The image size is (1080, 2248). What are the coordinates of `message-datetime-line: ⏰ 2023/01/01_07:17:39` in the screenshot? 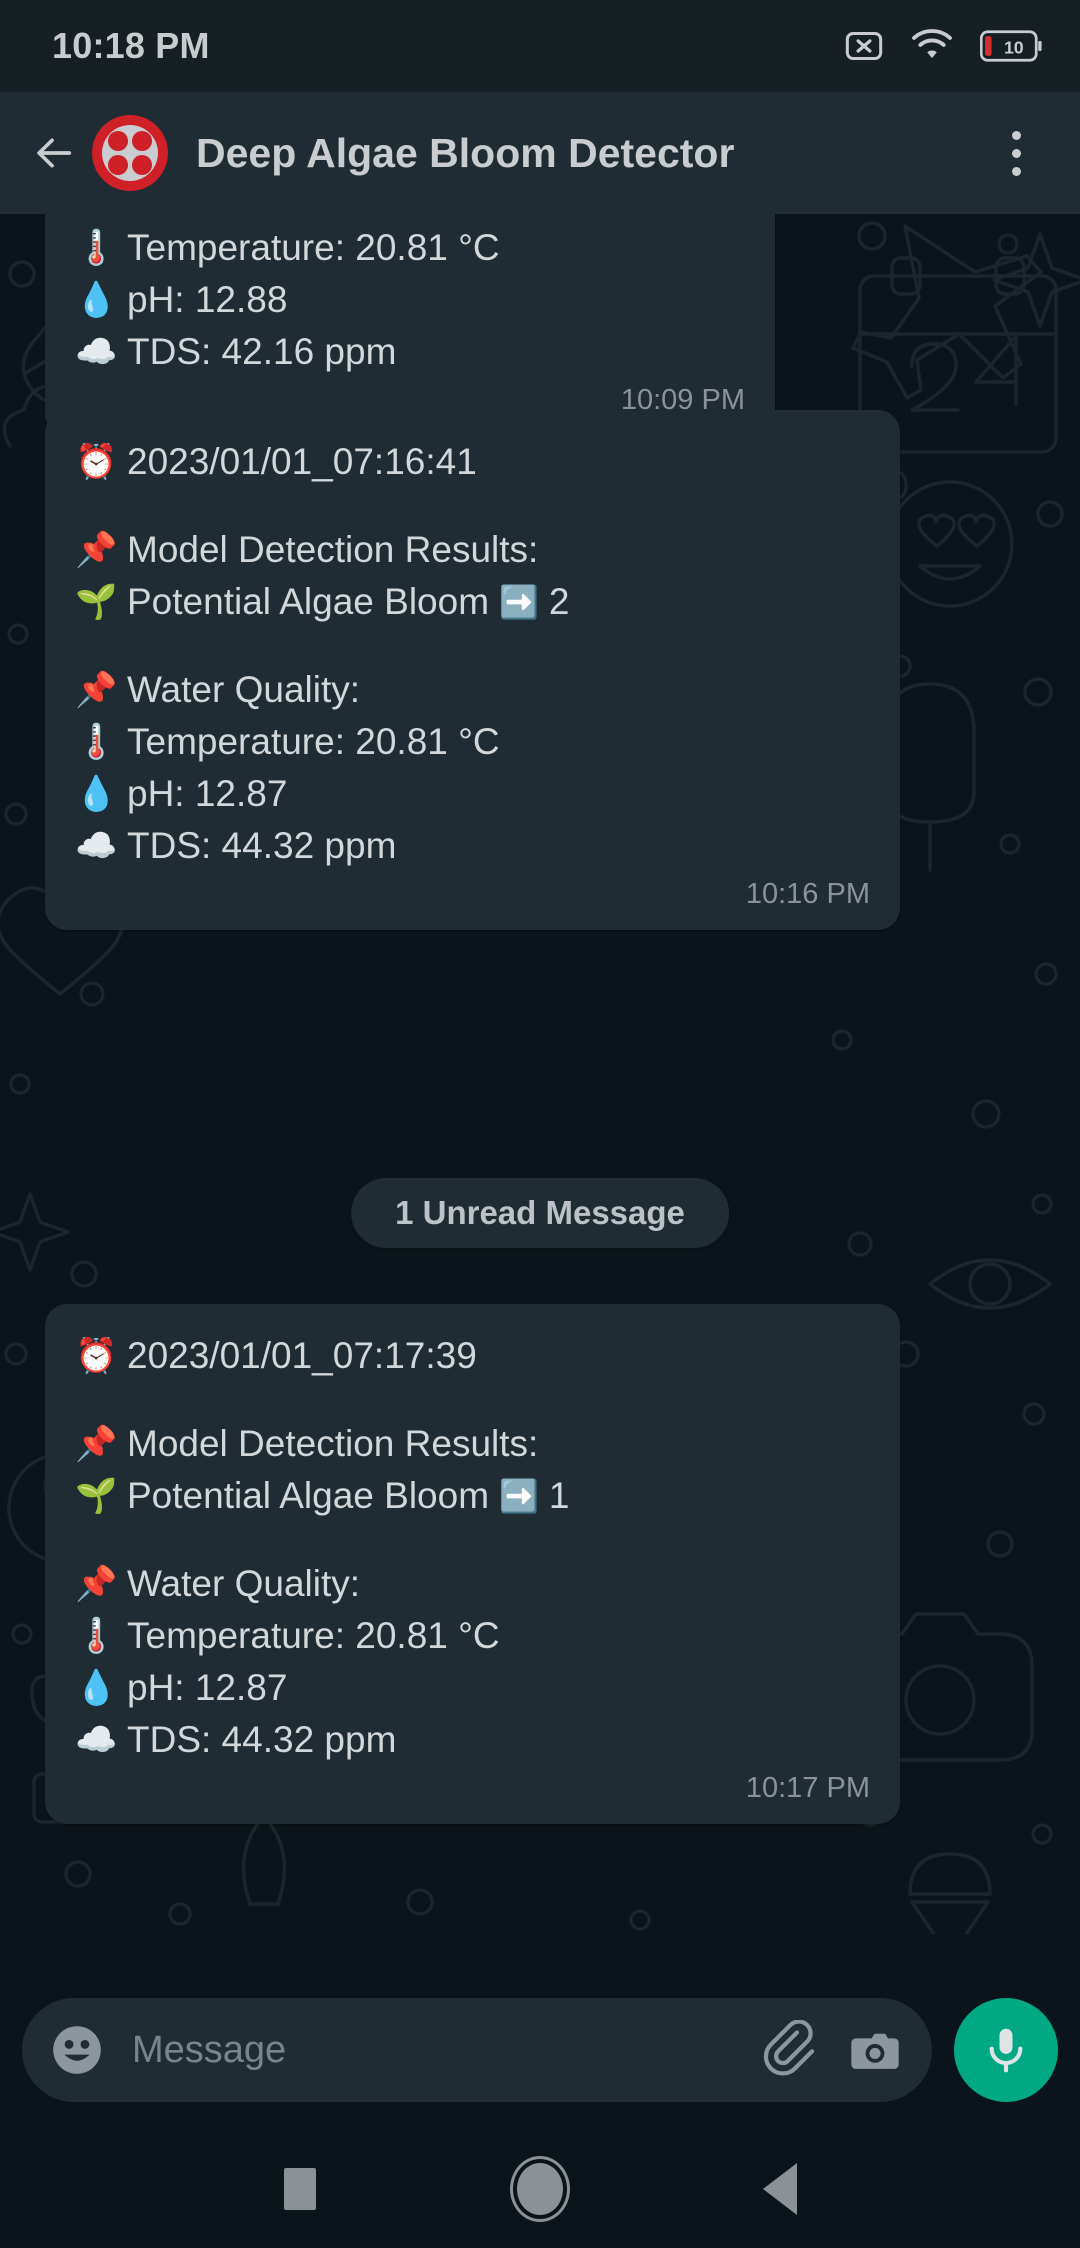 It's located at (472, 1356).